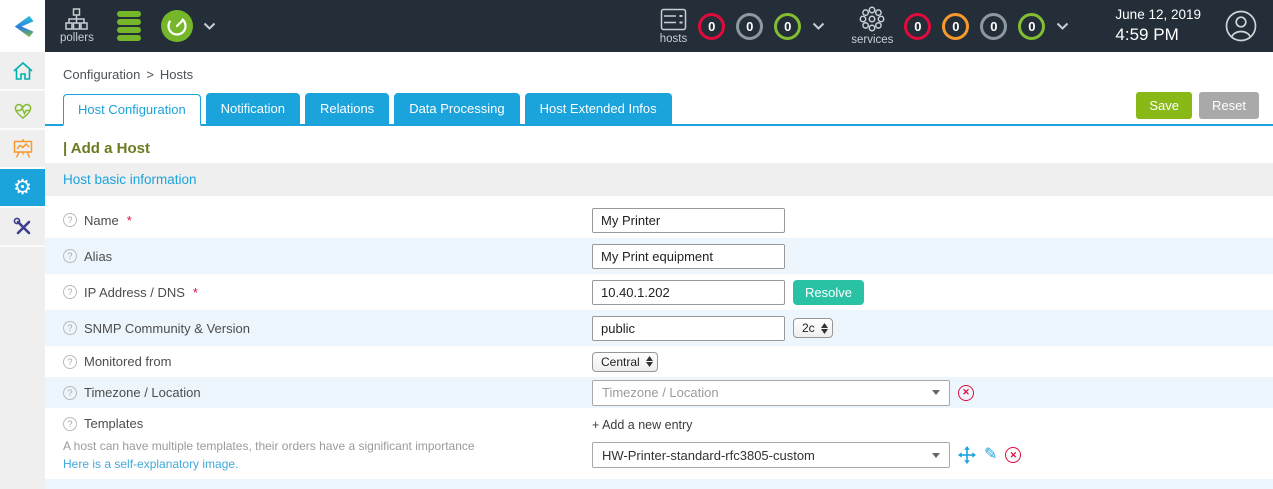  I want to click on page-title: | Add a Host, so click(106, 148).